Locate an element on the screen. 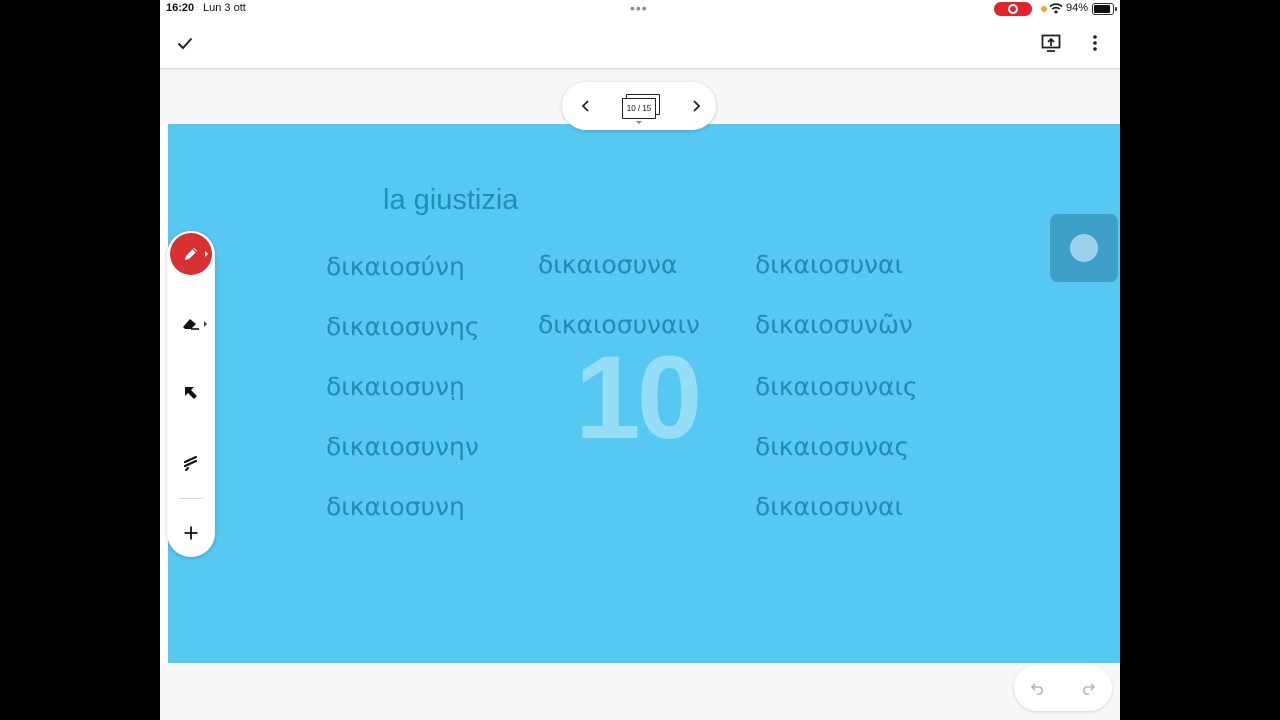  microphone-indicator-icon is located at coordinates (1044, 9).